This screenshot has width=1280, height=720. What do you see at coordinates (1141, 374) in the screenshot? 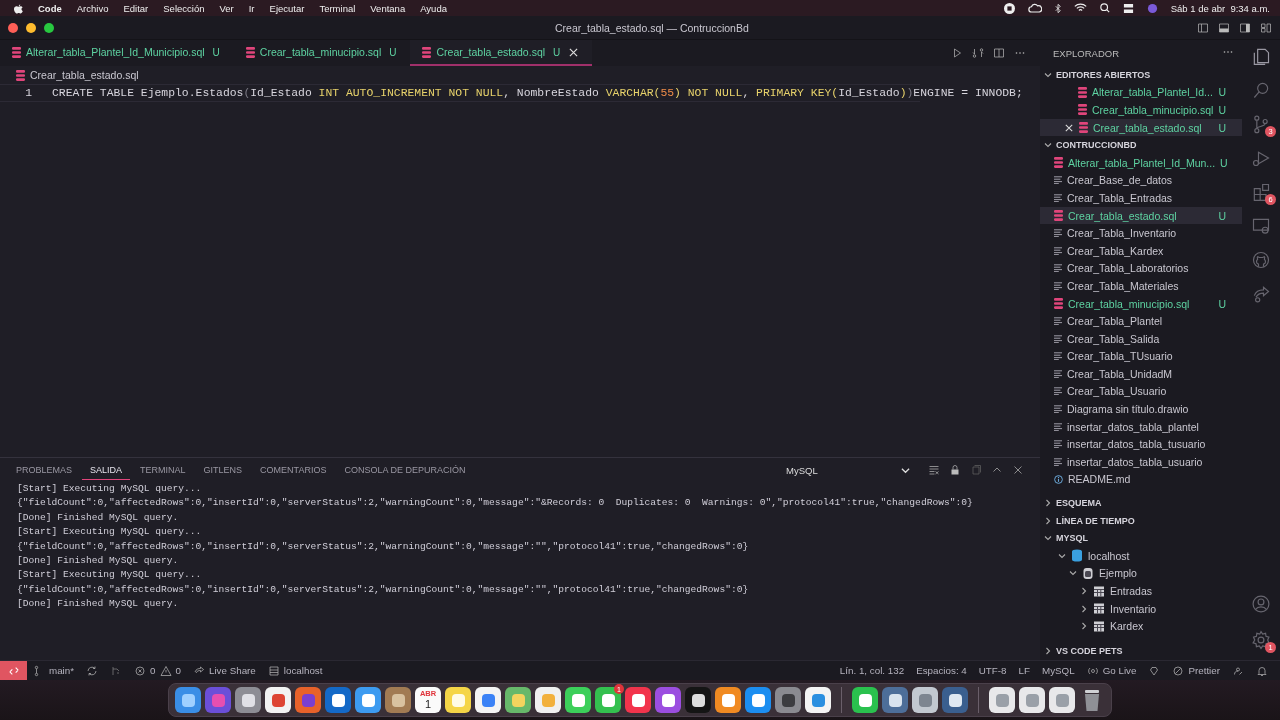
I see `file-item: Crear_Tabla_UnidadM` at bounding box center [1141, 374].